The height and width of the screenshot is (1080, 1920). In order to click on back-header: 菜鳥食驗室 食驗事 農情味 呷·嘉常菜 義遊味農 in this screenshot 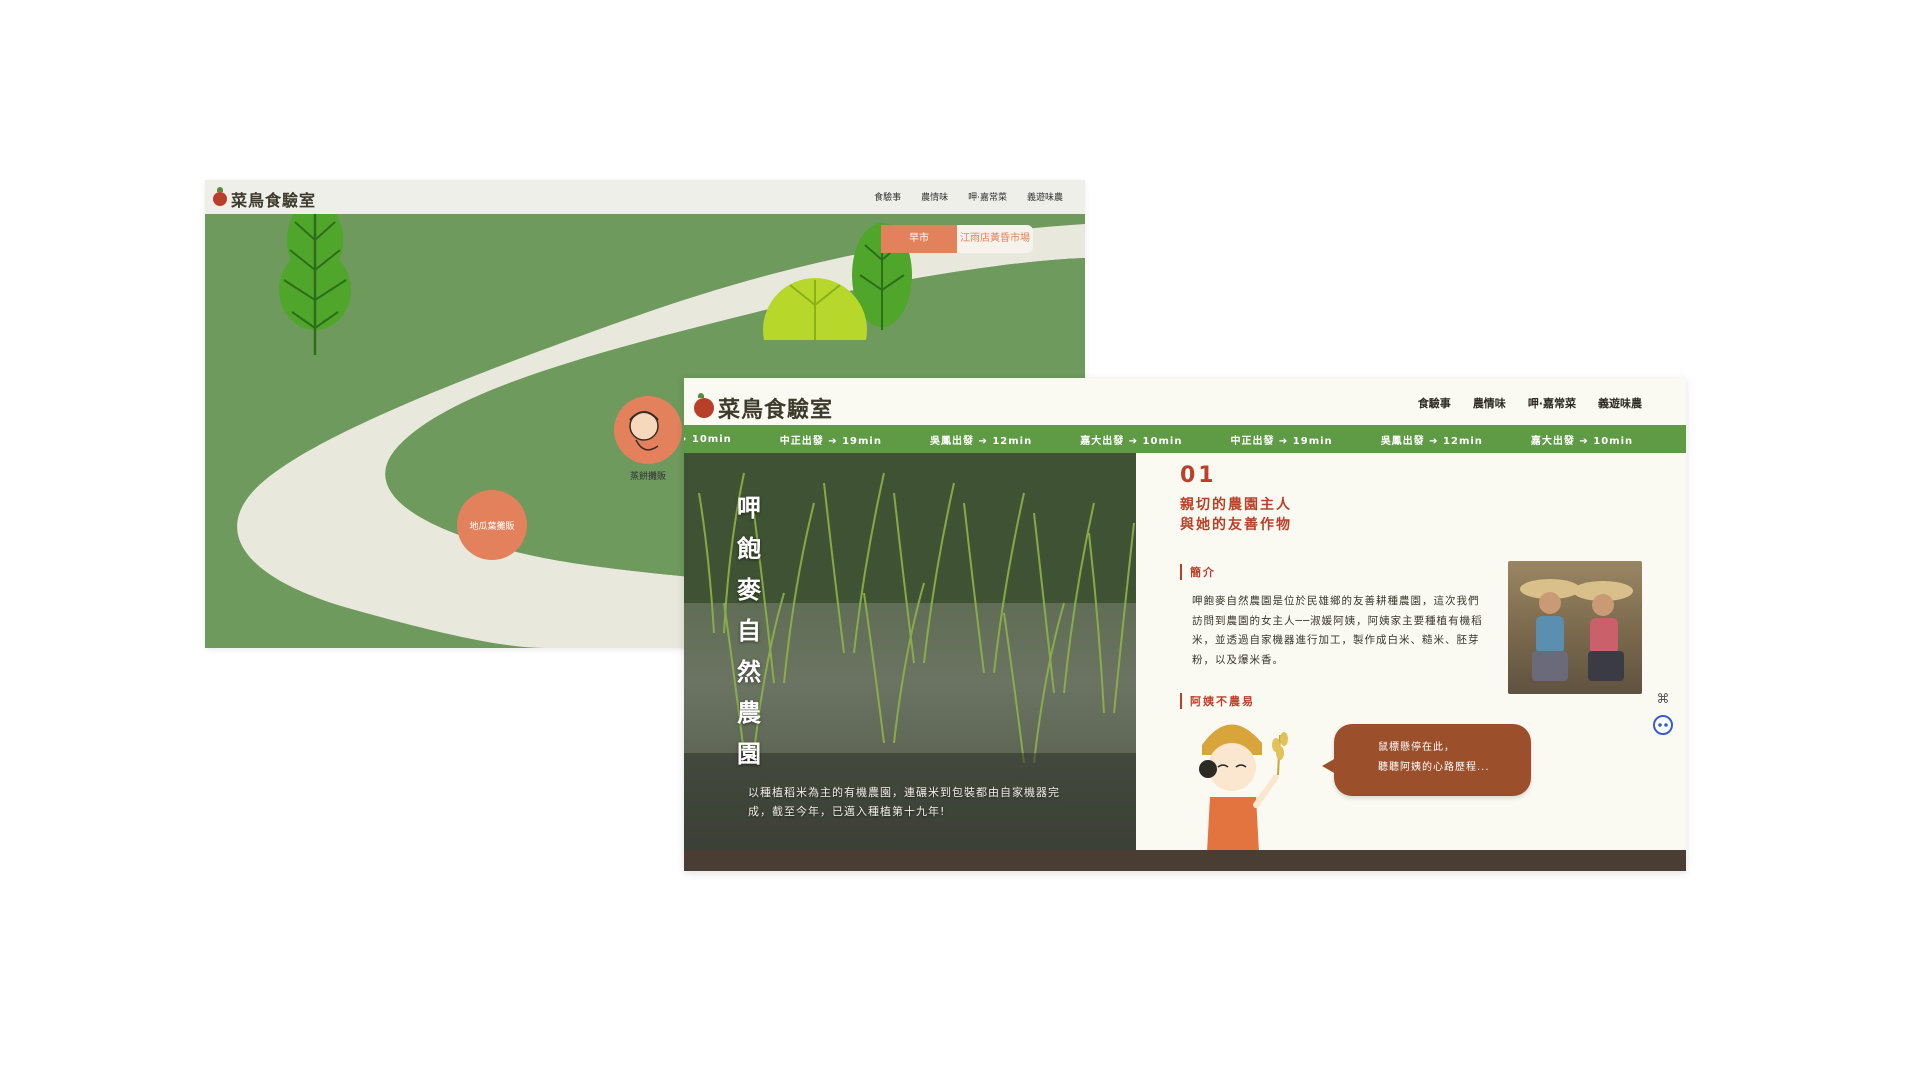, I will do `click(645, 197)`.